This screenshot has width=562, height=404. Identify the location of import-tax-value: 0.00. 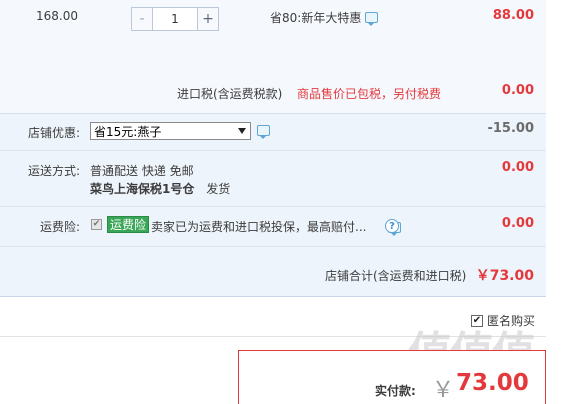
(517, 90).